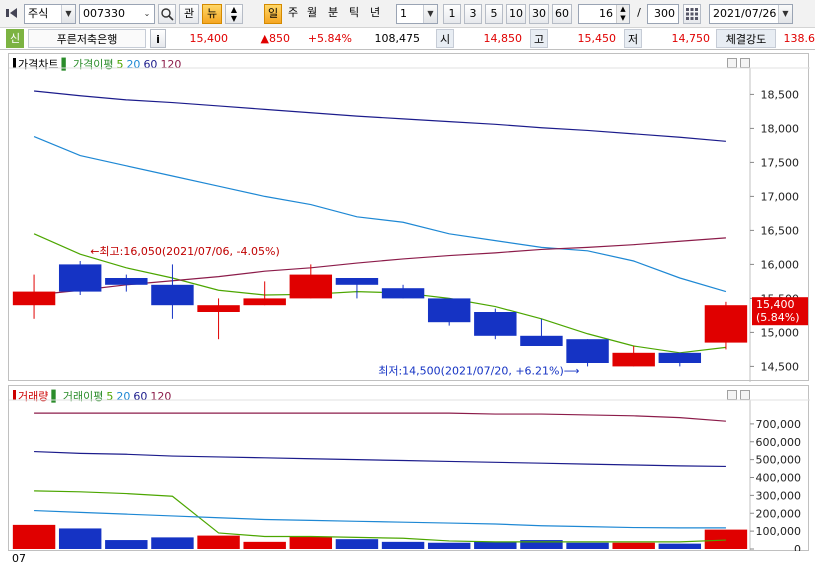 The width and height of the screenshot is (815, 568). What do you see at coordinates (779, 424) in the screenshot?
I see `volume-y-tick-label: 700,000` at bounding box center [779, 424].